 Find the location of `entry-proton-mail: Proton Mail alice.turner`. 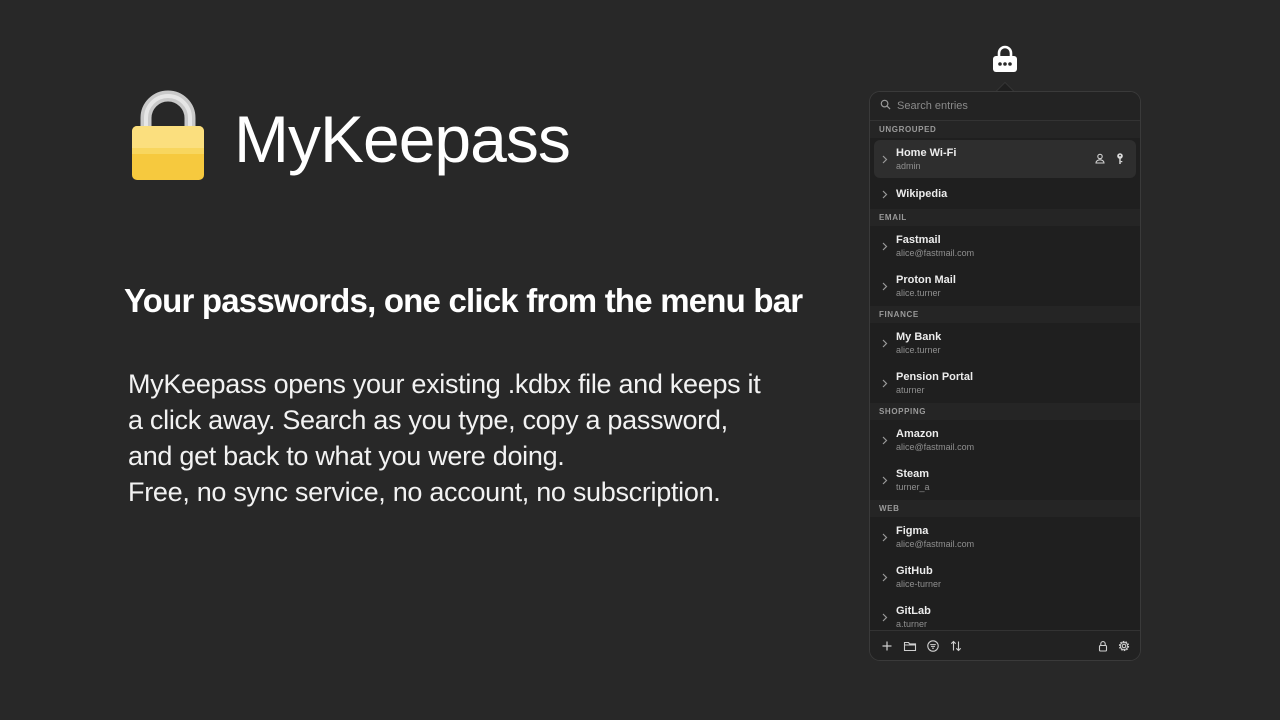

entry-proton-mail: Proton Mail alice.turner is located at coordinates (1005, 286).